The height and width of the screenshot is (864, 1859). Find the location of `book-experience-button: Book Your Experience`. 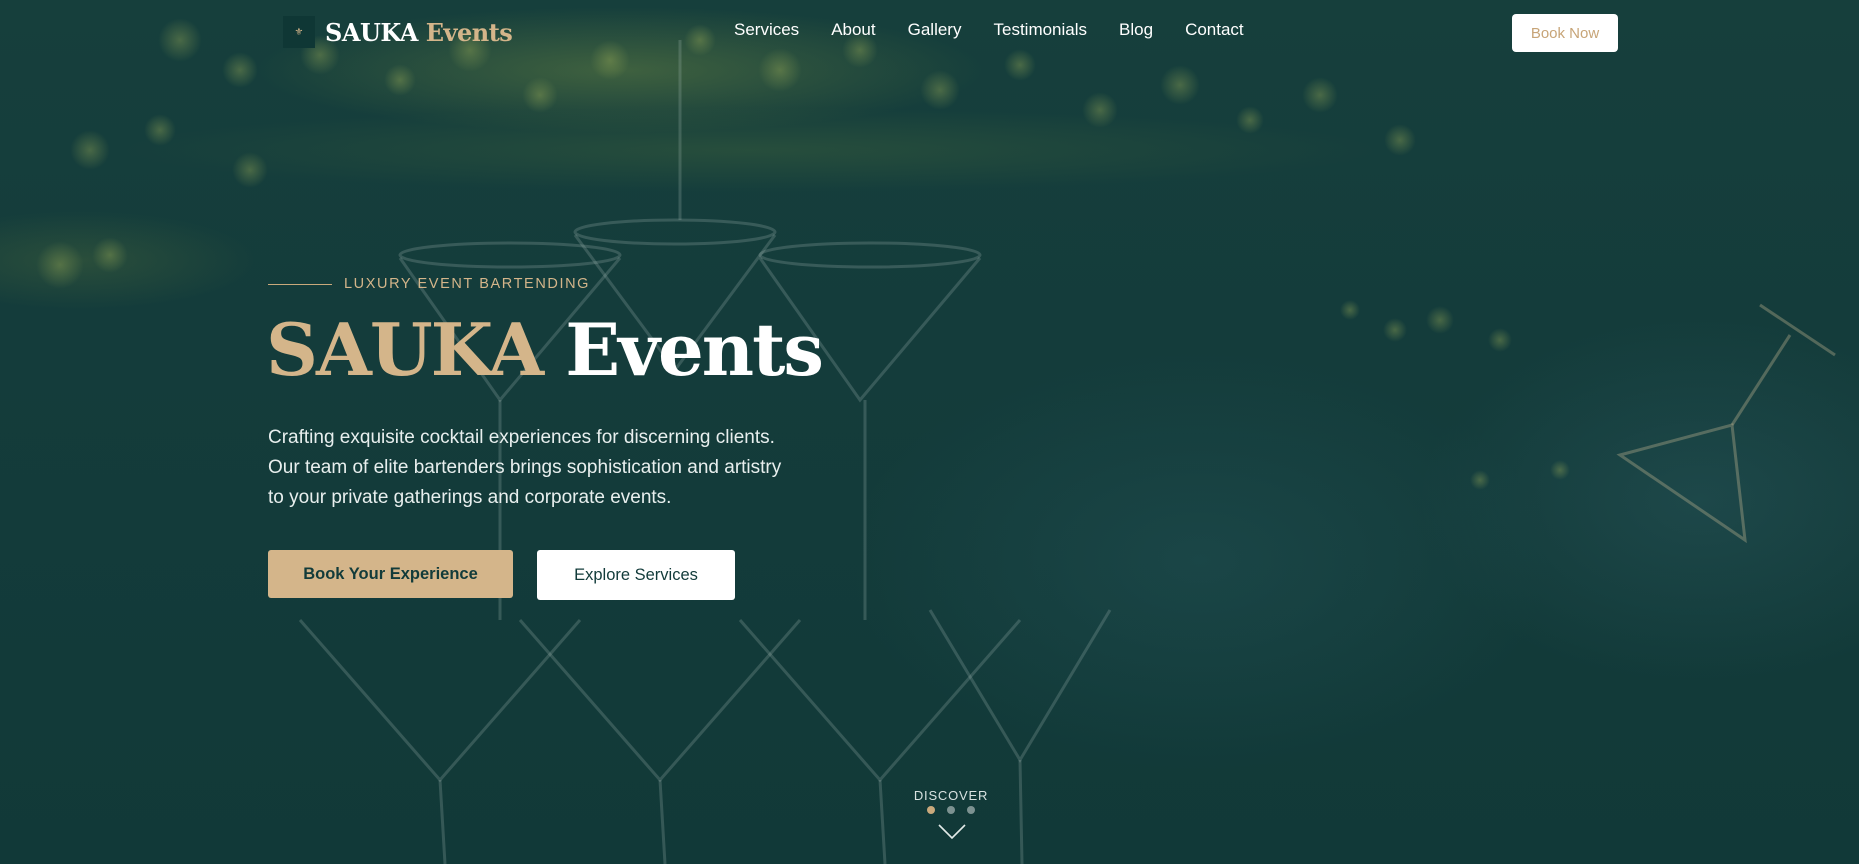

book-experience-button: Book Your Experience is located at coordinates (390, 574).